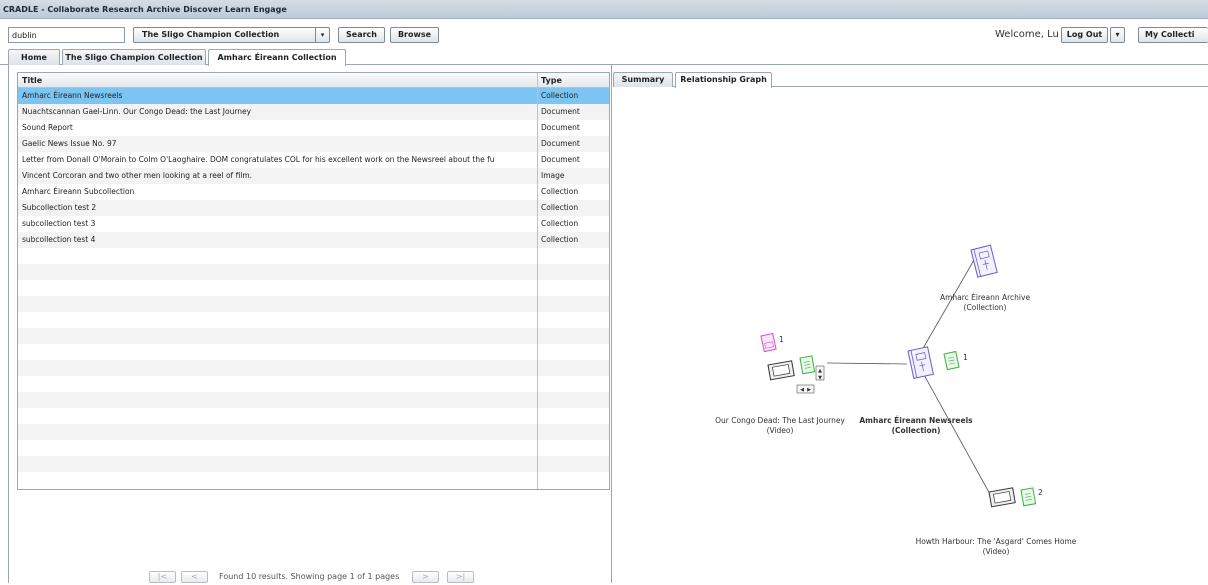  I want to click on my-collections-button: My Collecti, so click(1173, 35).